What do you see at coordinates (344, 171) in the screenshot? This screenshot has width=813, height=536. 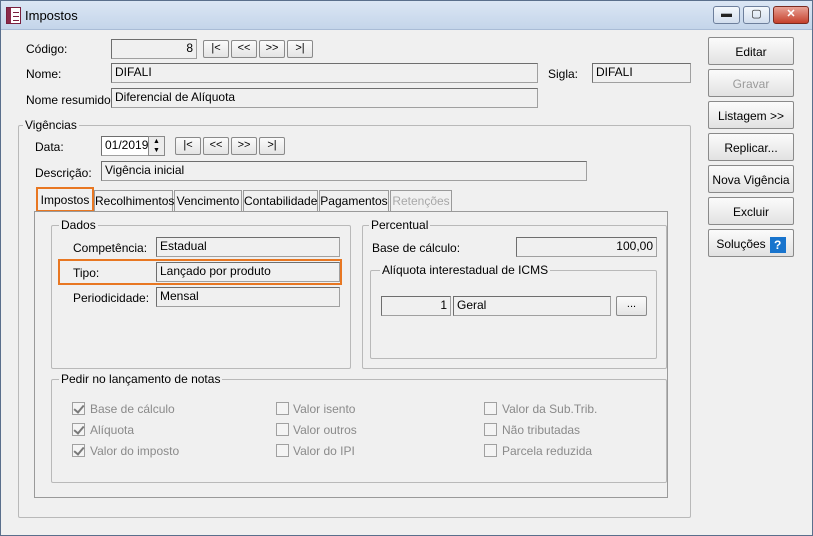 I see `descricao-field: Vigência inicial` at bounding box center [344, 171].